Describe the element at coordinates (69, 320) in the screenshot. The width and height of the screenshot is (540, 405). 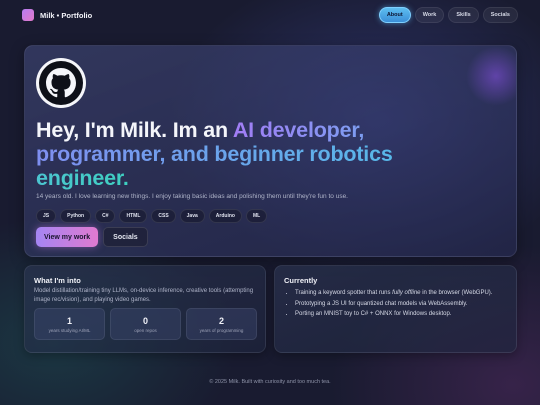
I see `stat-value: 1` at that location.